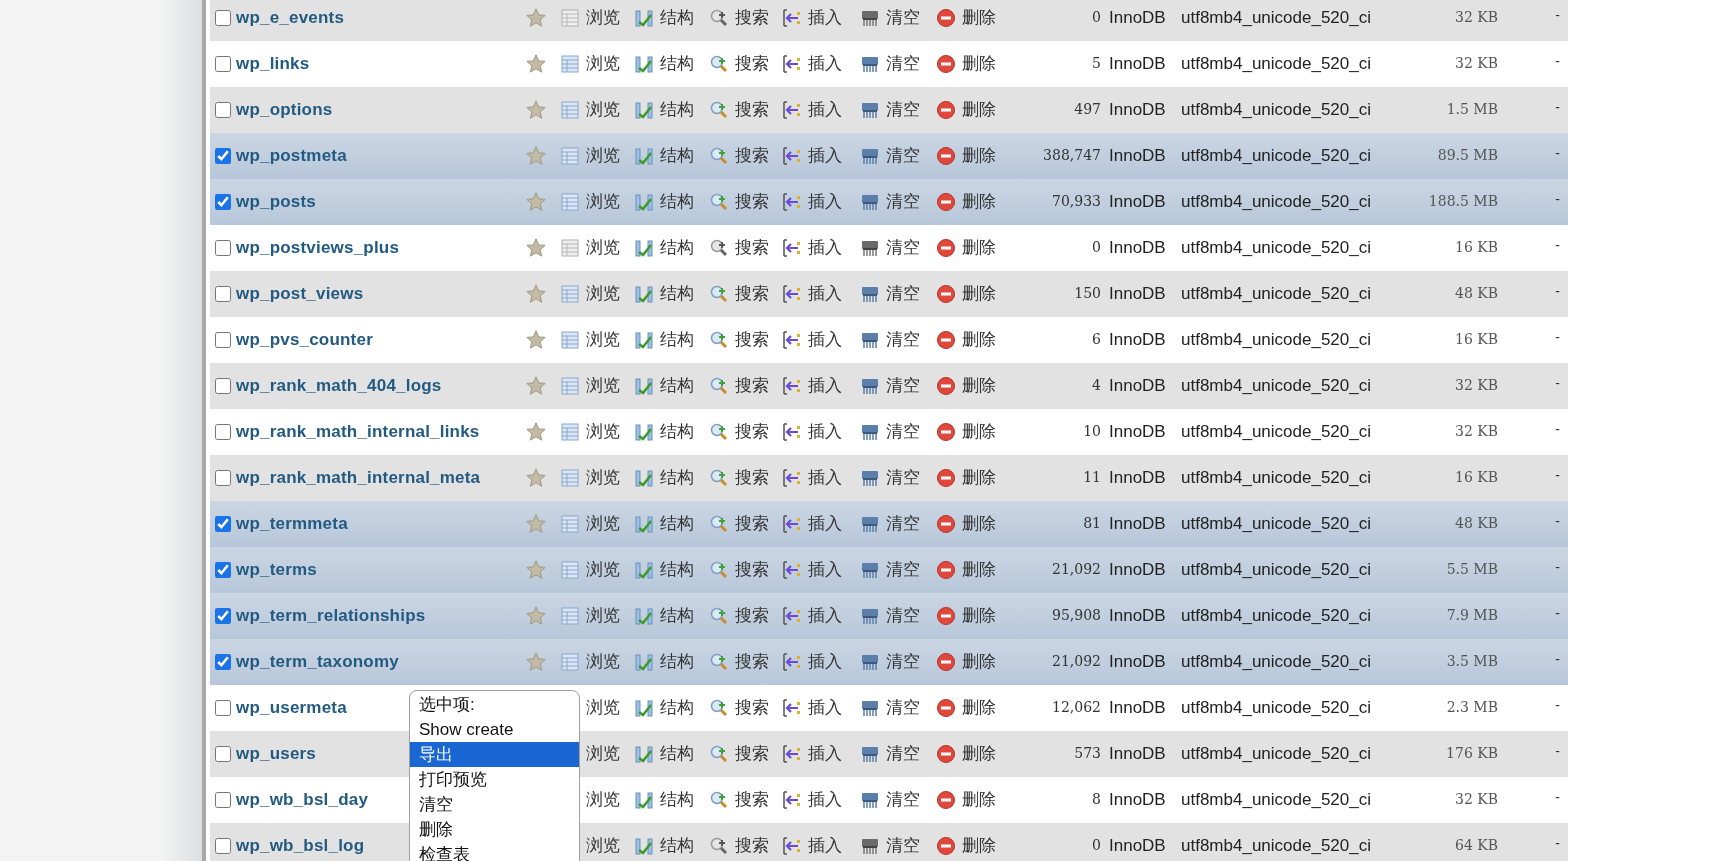 The width and height of the screenshot is (1732, 861). I want to click on table-row: wp_e_events 浏览 结构 搜索 插入 清空 删除 0 InnoDB utf8mb4_unicode_520_ci 32 KB -, so click(889, 20).